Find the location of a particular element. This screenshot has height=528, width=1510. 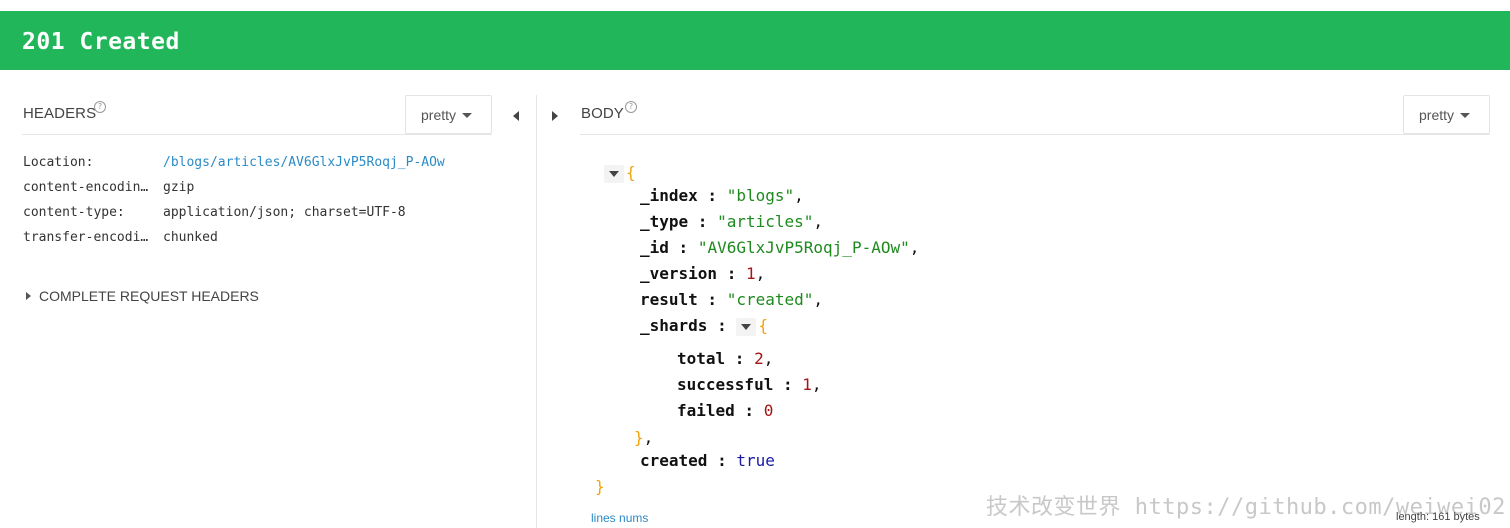

json-line-index: _index : "blogs", is located at coordinates (722, 195).